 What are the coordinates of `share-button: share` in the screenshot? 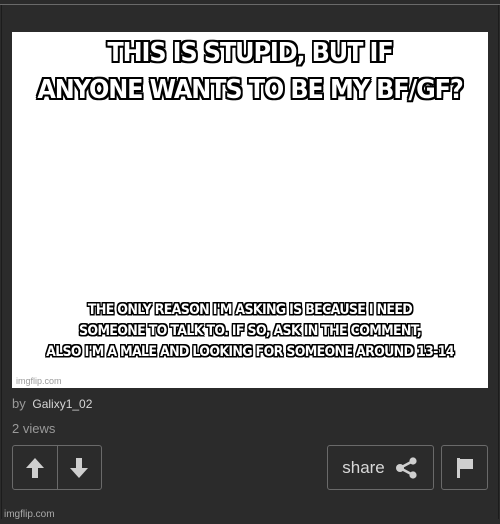 It's located at (380, 467).